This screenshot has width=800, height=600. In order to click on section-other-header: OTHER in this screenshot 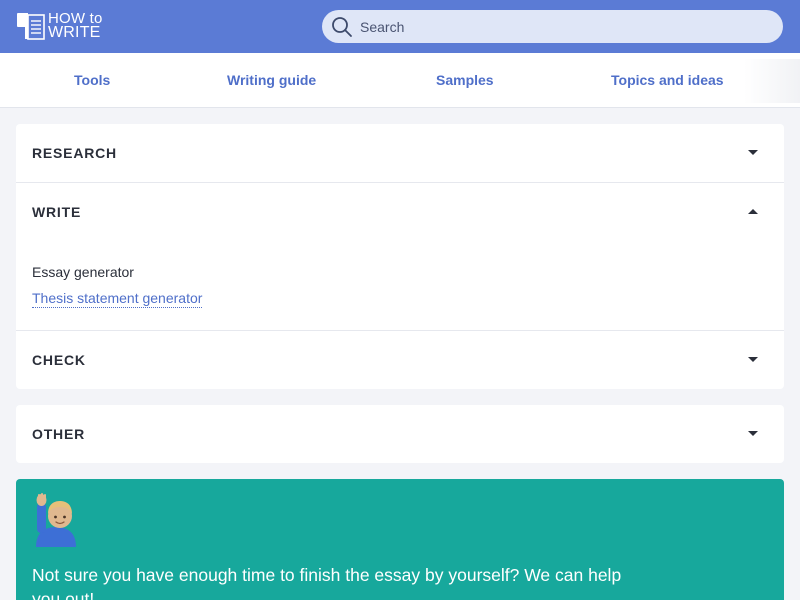, I will do `click(400, 434)`.